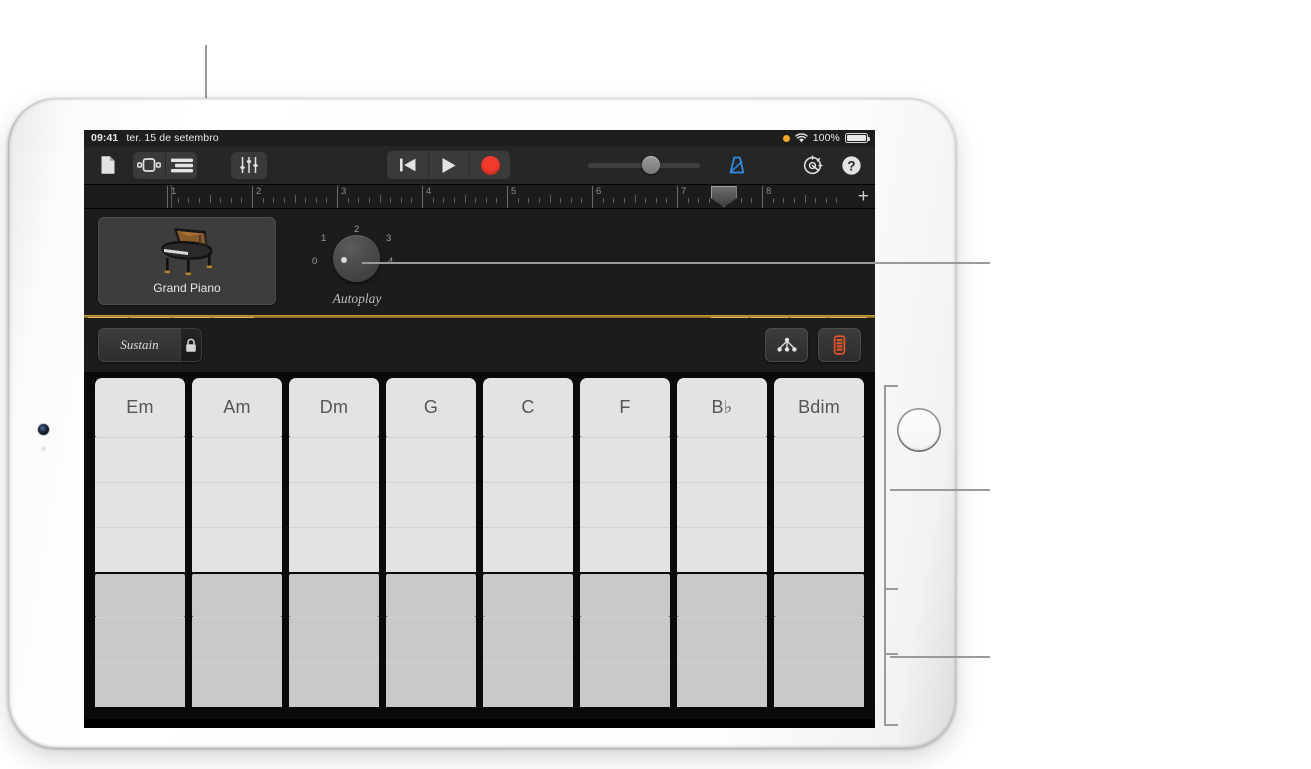 This screenshot has width=1311, height=769. Describe the element at coordinates (140, 408) in the screenshot. I see `chord-button-root: Em` at that location.